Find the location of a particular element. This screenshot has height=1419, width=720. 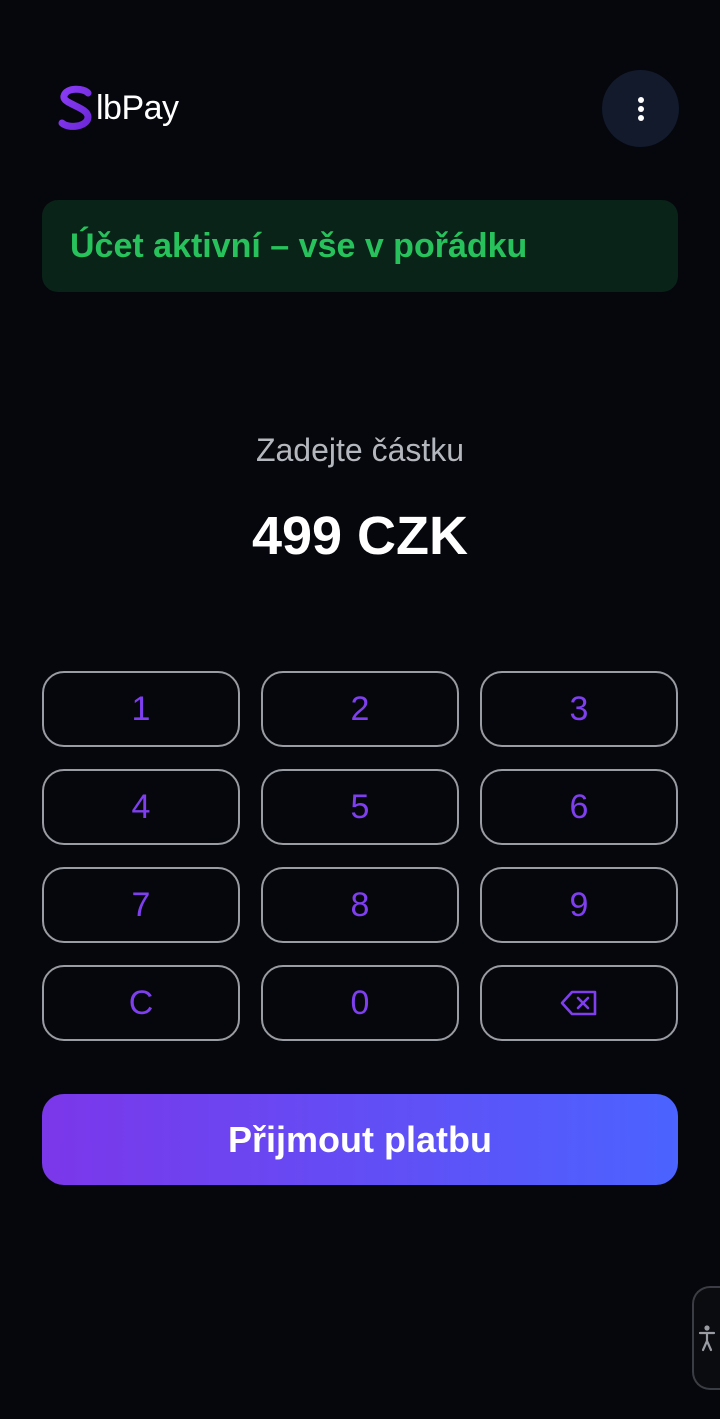

key-2: 2 is located at coordinates (360, 709).